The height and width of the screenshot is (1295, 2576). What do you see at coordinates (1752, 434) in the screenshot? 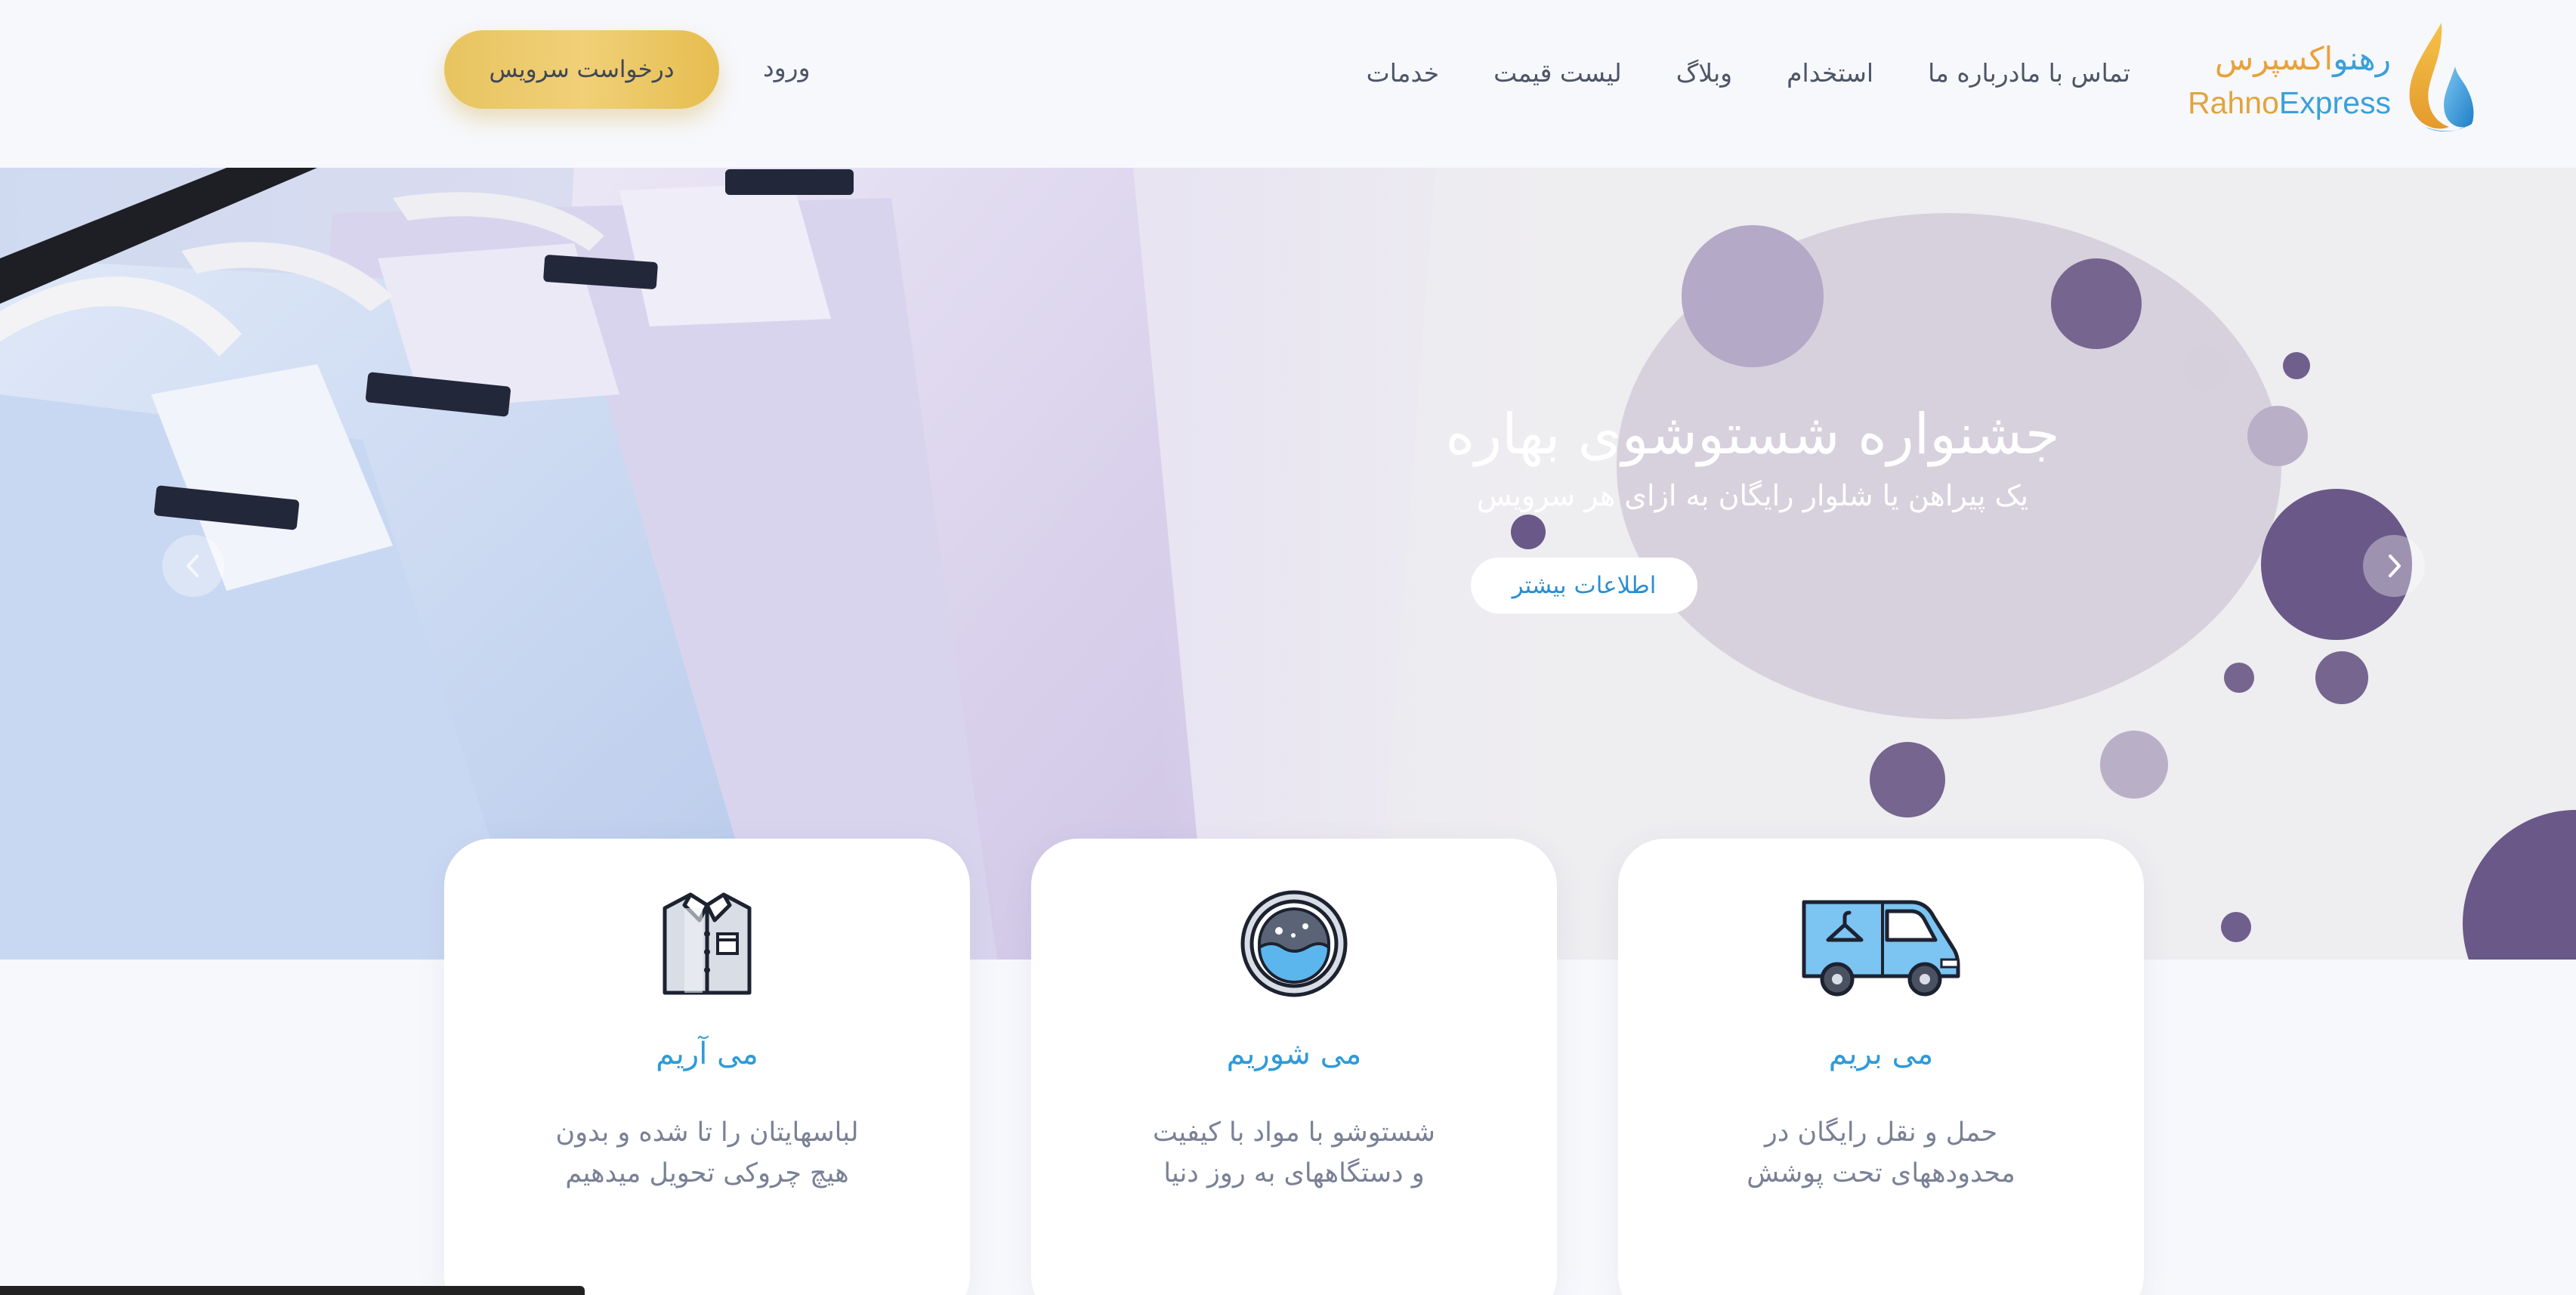
I see `hero-title: جشنواره شستوشوی بهاره` at bounding box center [1752, 434].